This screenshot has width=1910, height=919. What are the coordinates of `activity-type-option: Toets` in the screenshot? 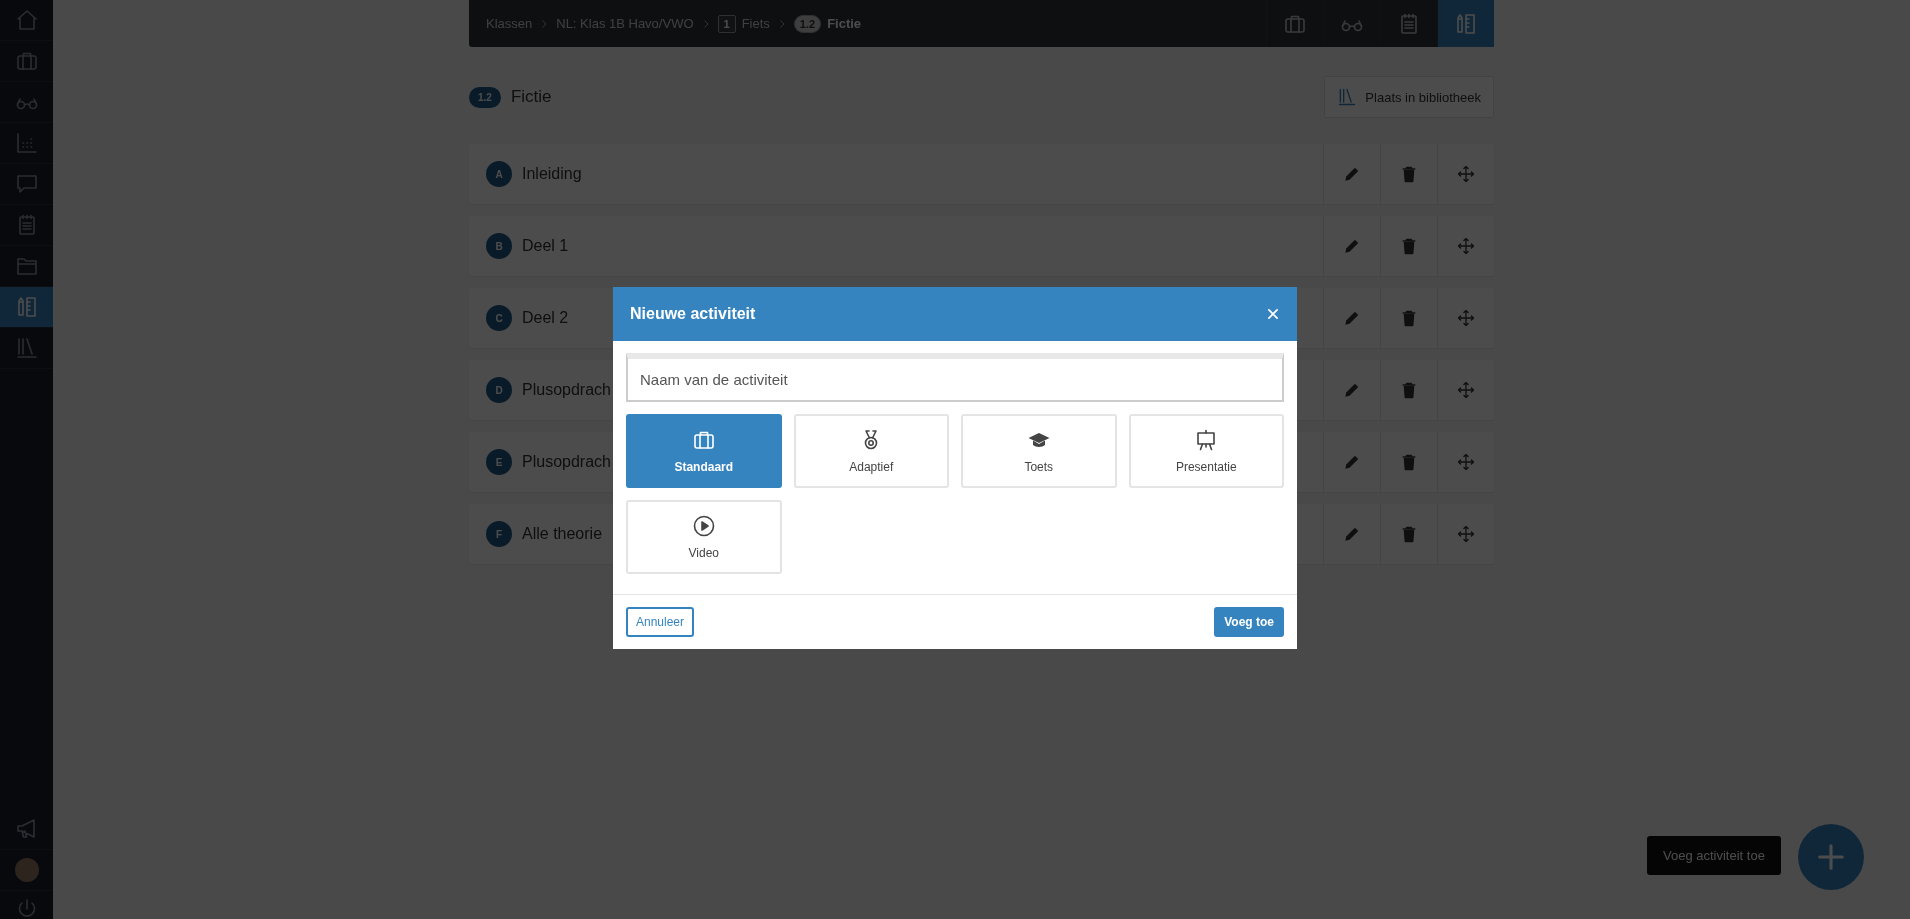 It's located at (1039, 451).